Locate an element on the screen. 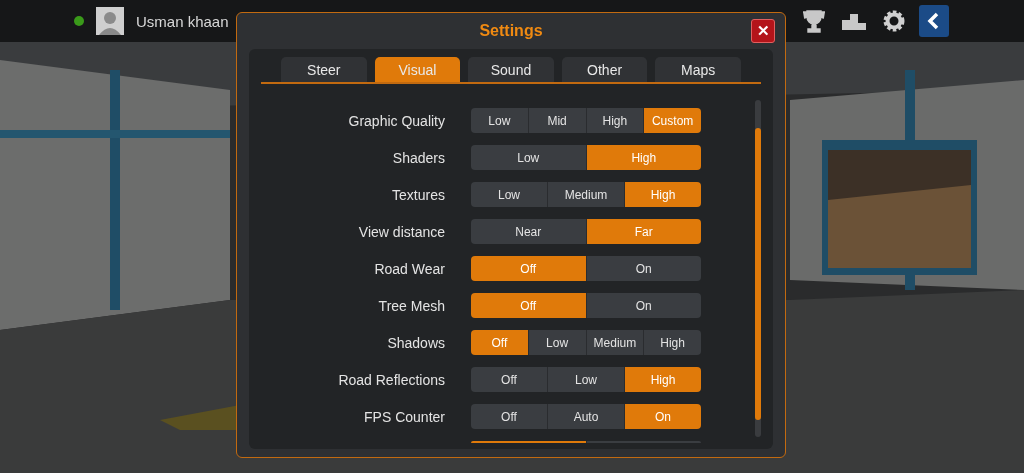  setting-label: Road Reflections is located at coordinates (391, 379).